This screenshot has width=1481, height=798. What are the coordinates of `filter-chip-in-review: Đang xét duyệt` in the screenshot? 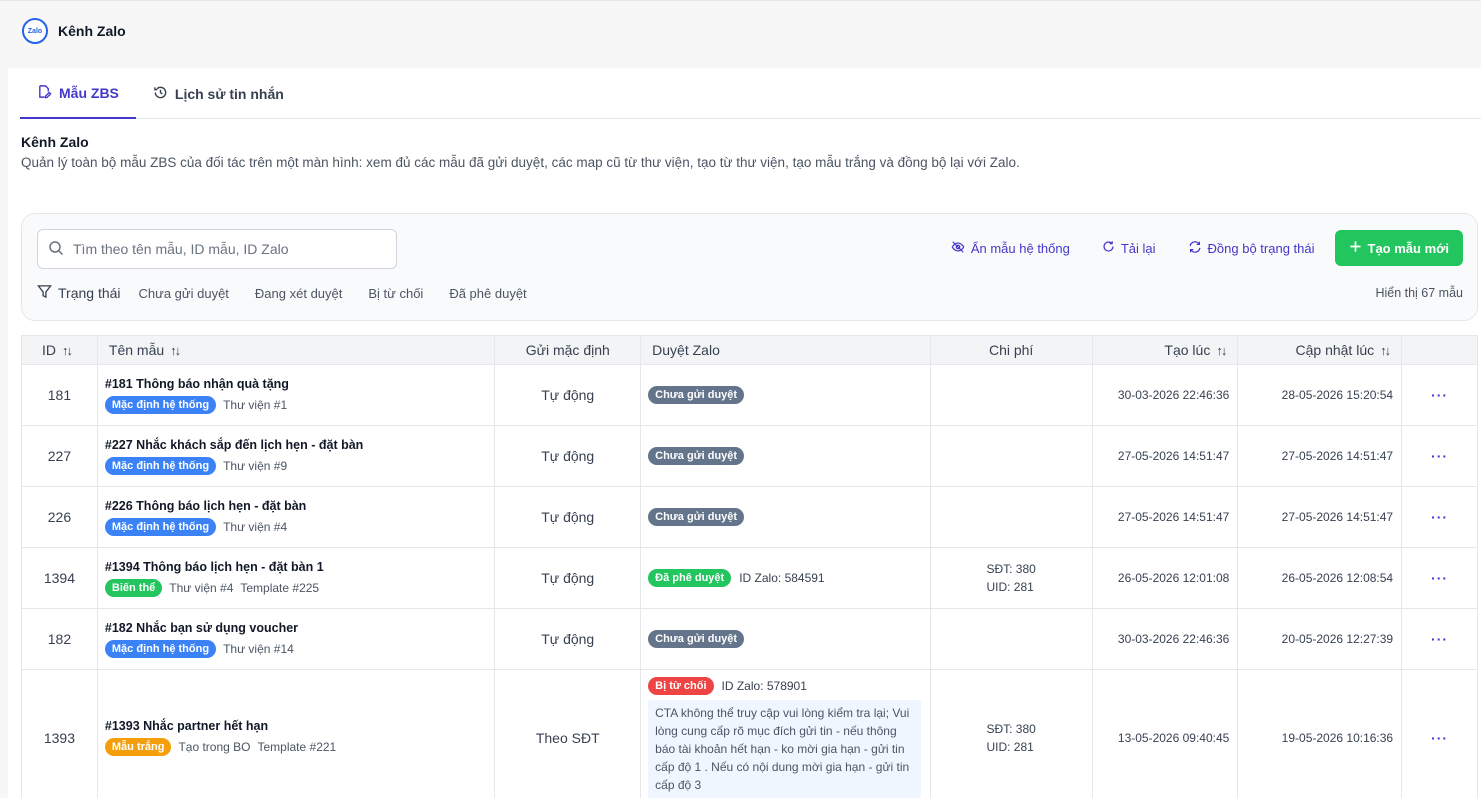 It's located at (298, 293).